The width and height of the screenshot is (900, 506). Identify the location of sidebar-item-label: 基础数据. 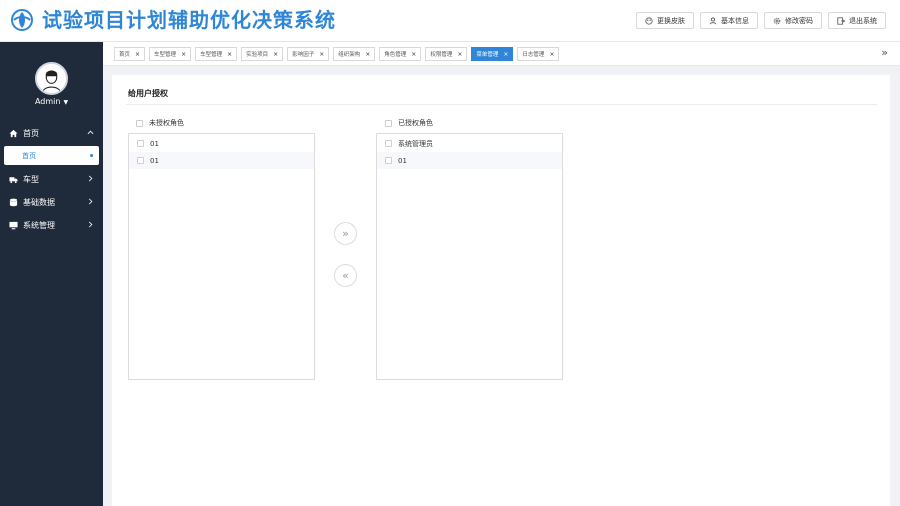
(39, 202).